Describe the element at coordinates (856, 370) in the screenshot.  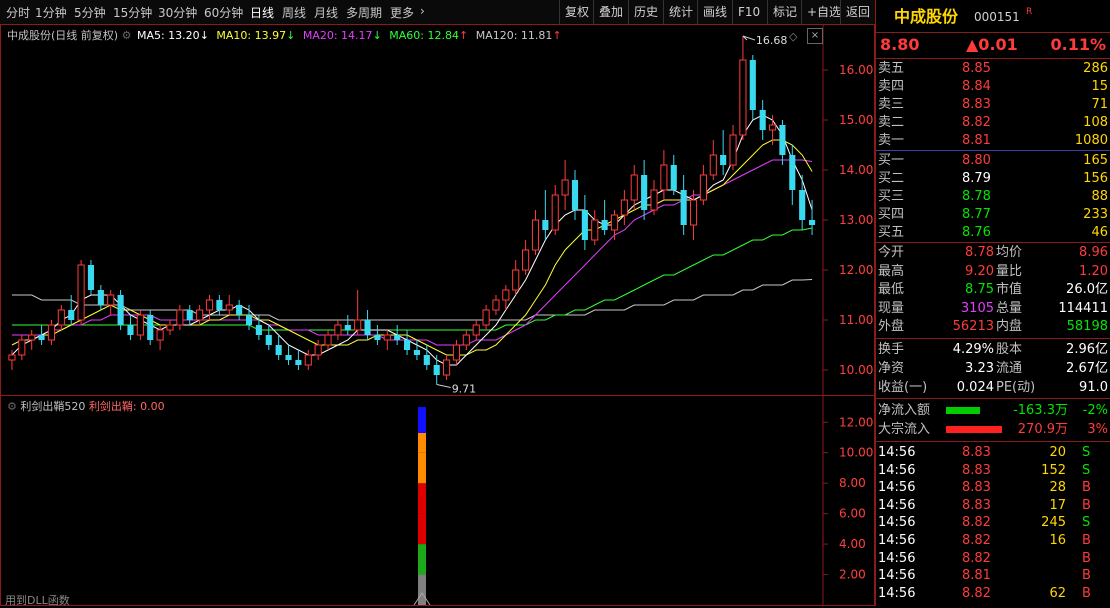
I see `y-tick-label: 10.00` at that location.